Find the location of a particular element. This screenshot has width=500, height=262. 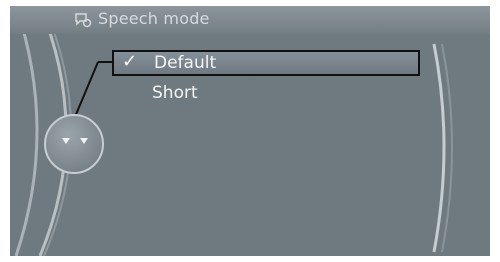

scroll-rail is located at coordinates (439, 148).